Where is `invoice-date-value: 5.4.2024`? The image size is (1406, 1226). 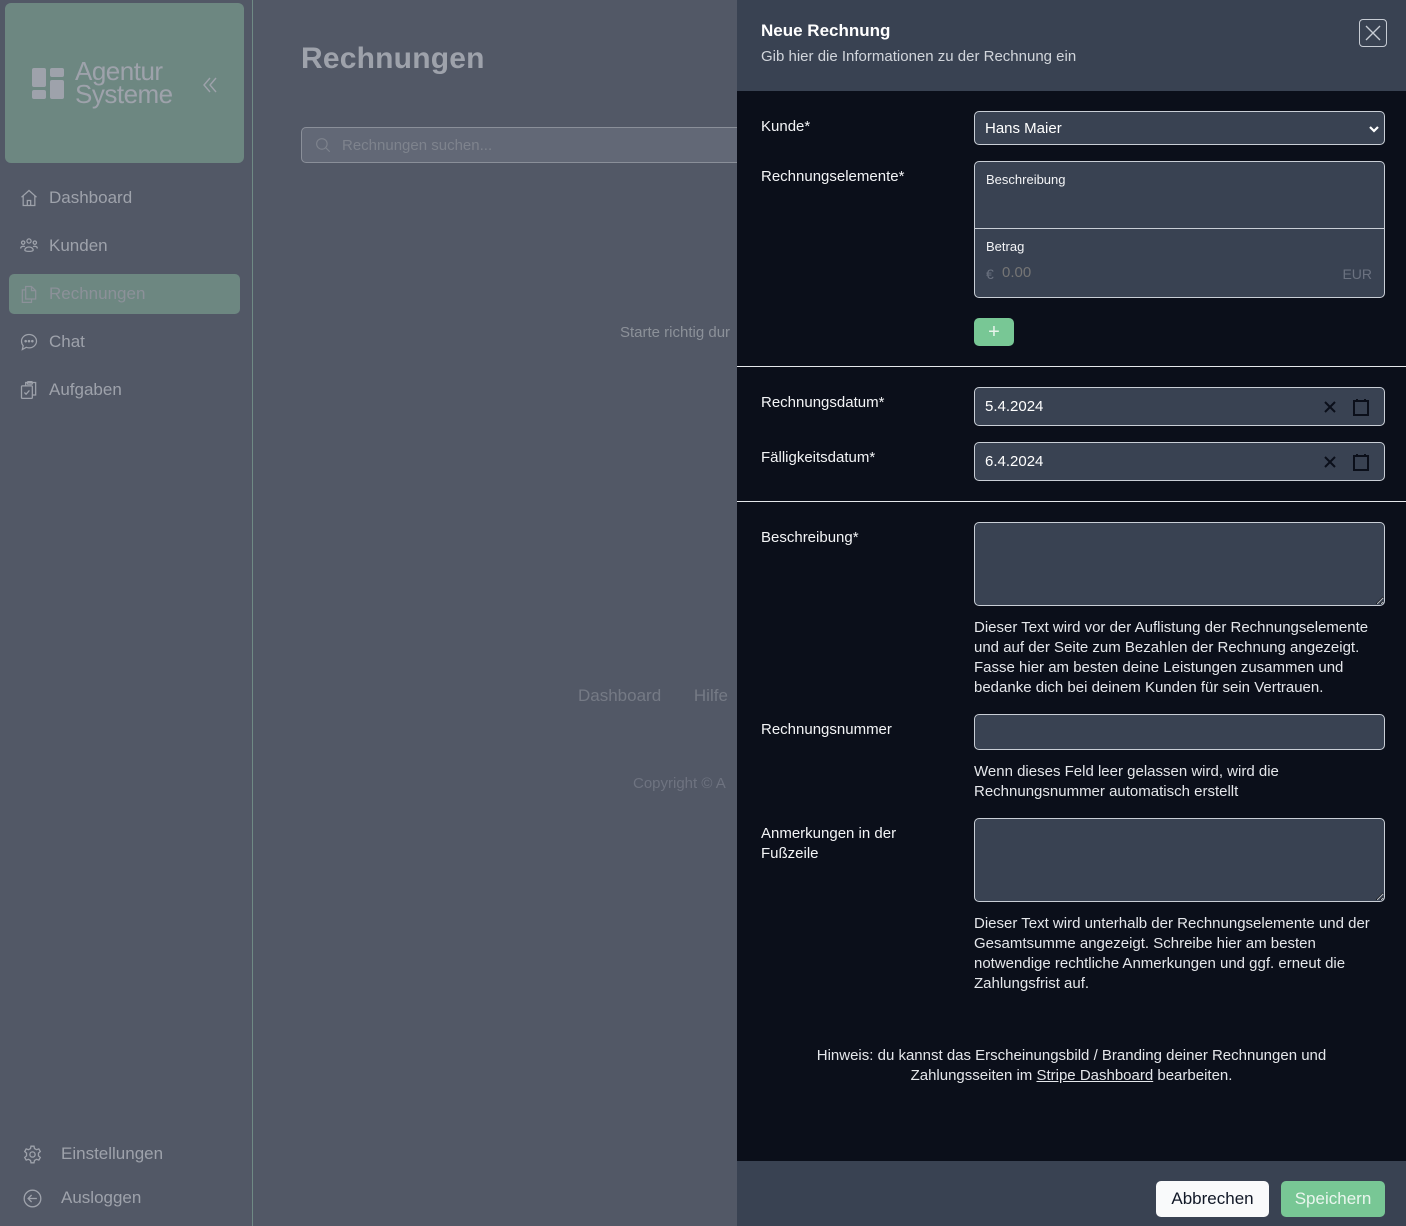 invoice-date-value: 5.4.2024 is located at coordinates (1014, 406).